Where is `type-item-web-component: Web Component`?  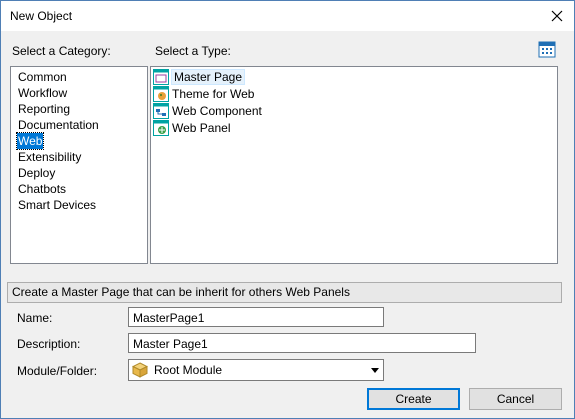 type-item-web-component: Web Component is located at coordinates (207, 110).